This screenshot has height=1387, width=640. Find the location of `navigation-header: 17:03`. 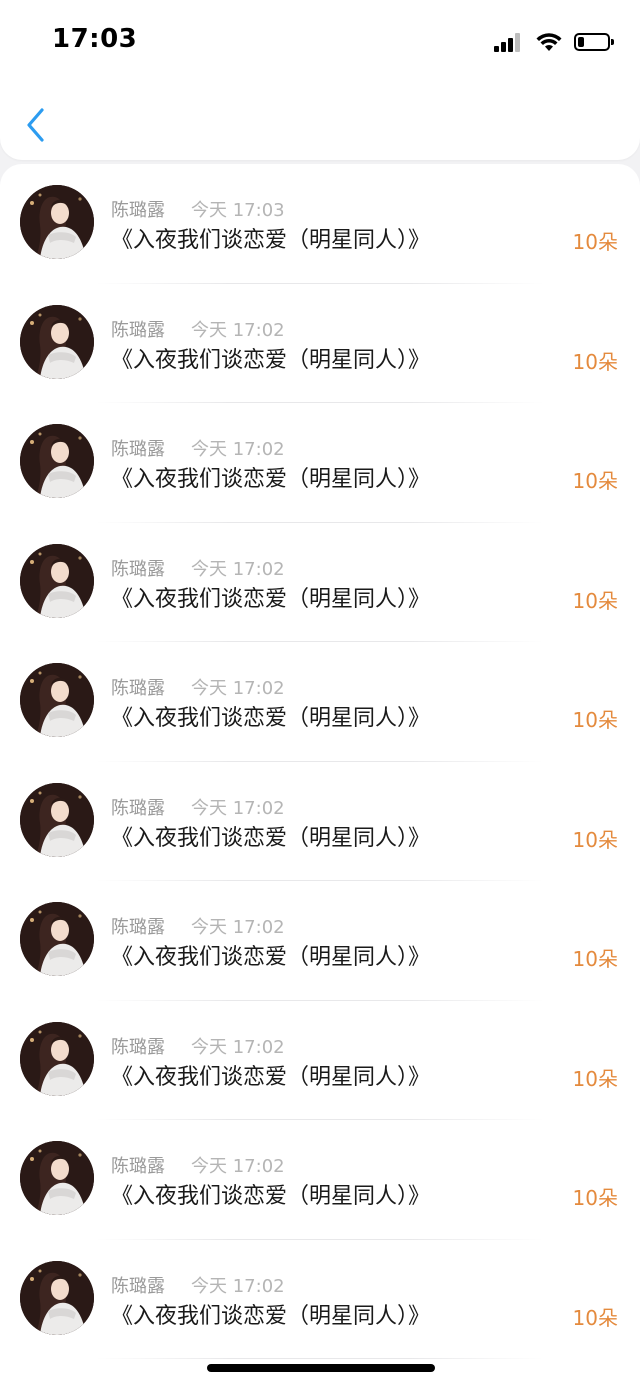

navigation-header: 17:03 is located at coordinates (320, 80).